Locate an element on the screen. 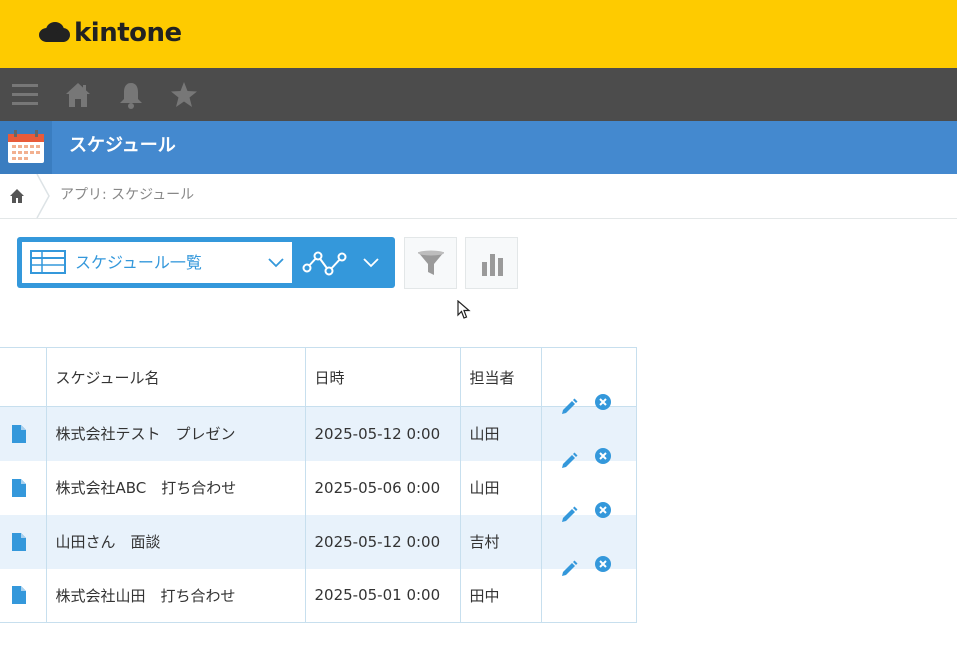  table-row: 株式会社テスト プレゼン 2025-05-12 0:00 山田 is located at coordinates (318, 427).